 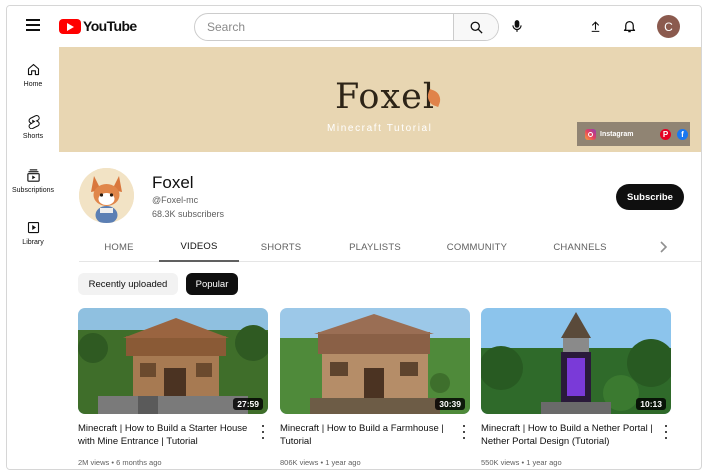 I want to click on create-button, so click(x=595, y=26).